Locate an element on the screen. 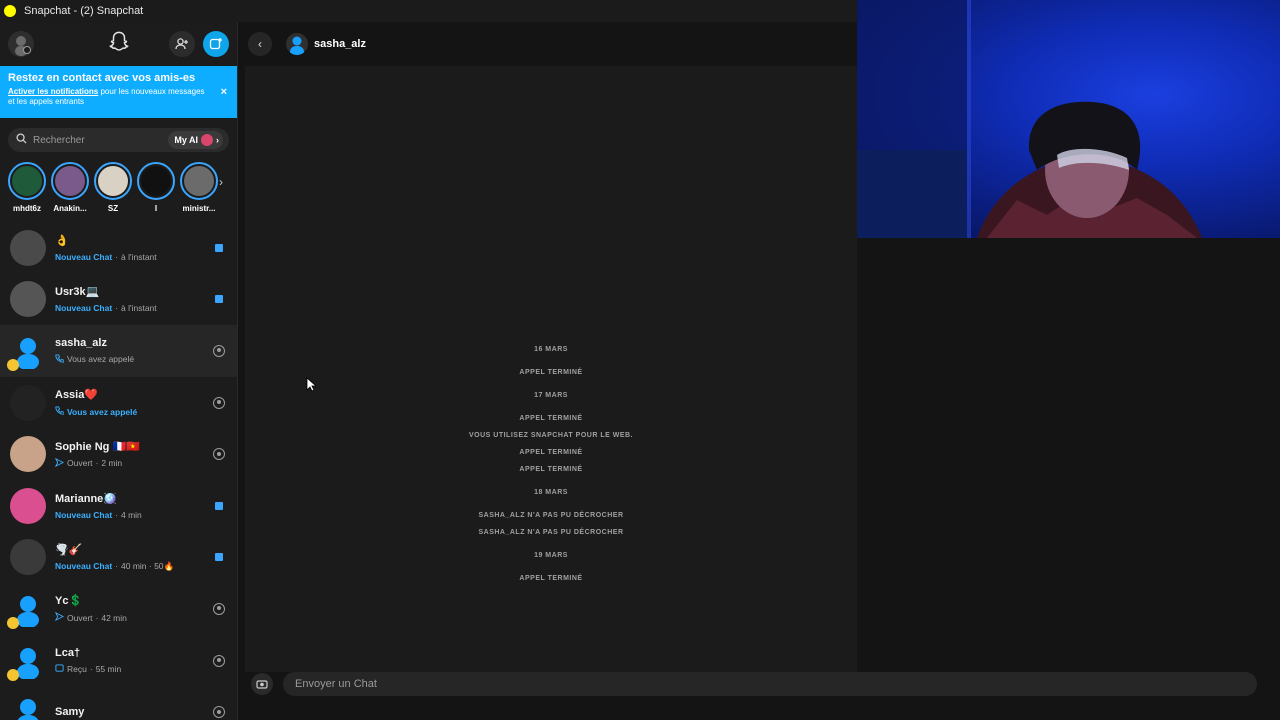 The image size is (1280, 720). snapchat-ghost-icon is located at coordinates (119, 44).